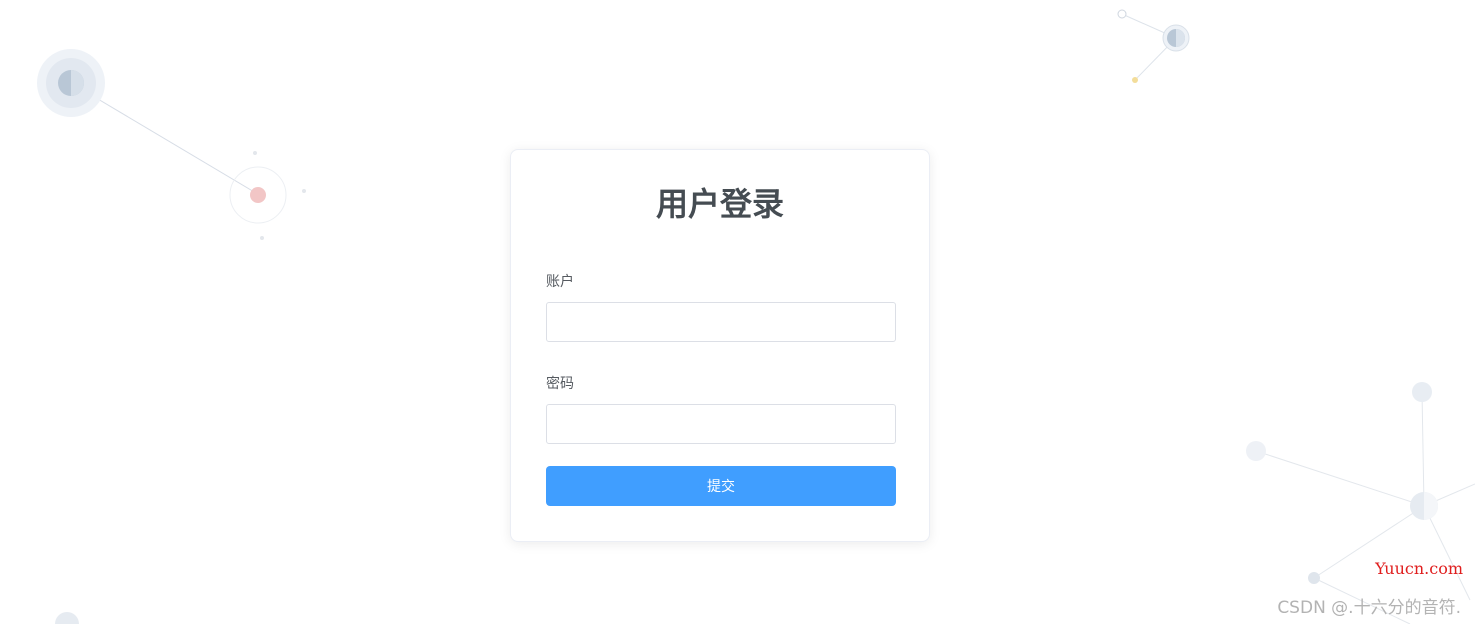 The image size is (1475, 624). I want to click on password-label: 密码, so click(560, 384).